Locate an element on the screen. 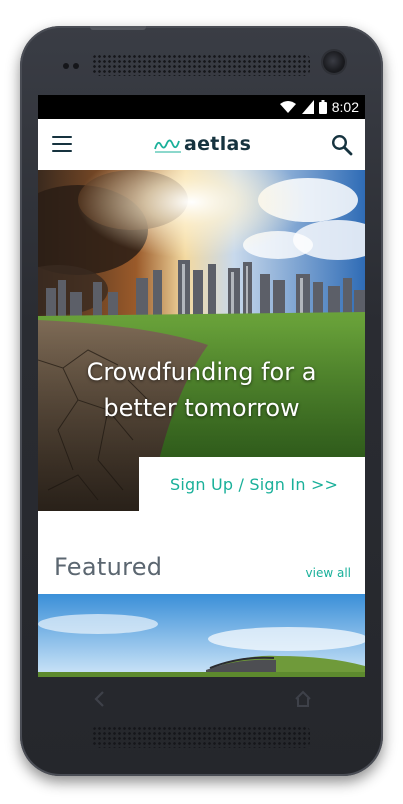 The width and height of the screenshot is (403, 804). wave-logo-icon is located at coordinates (167, 146).